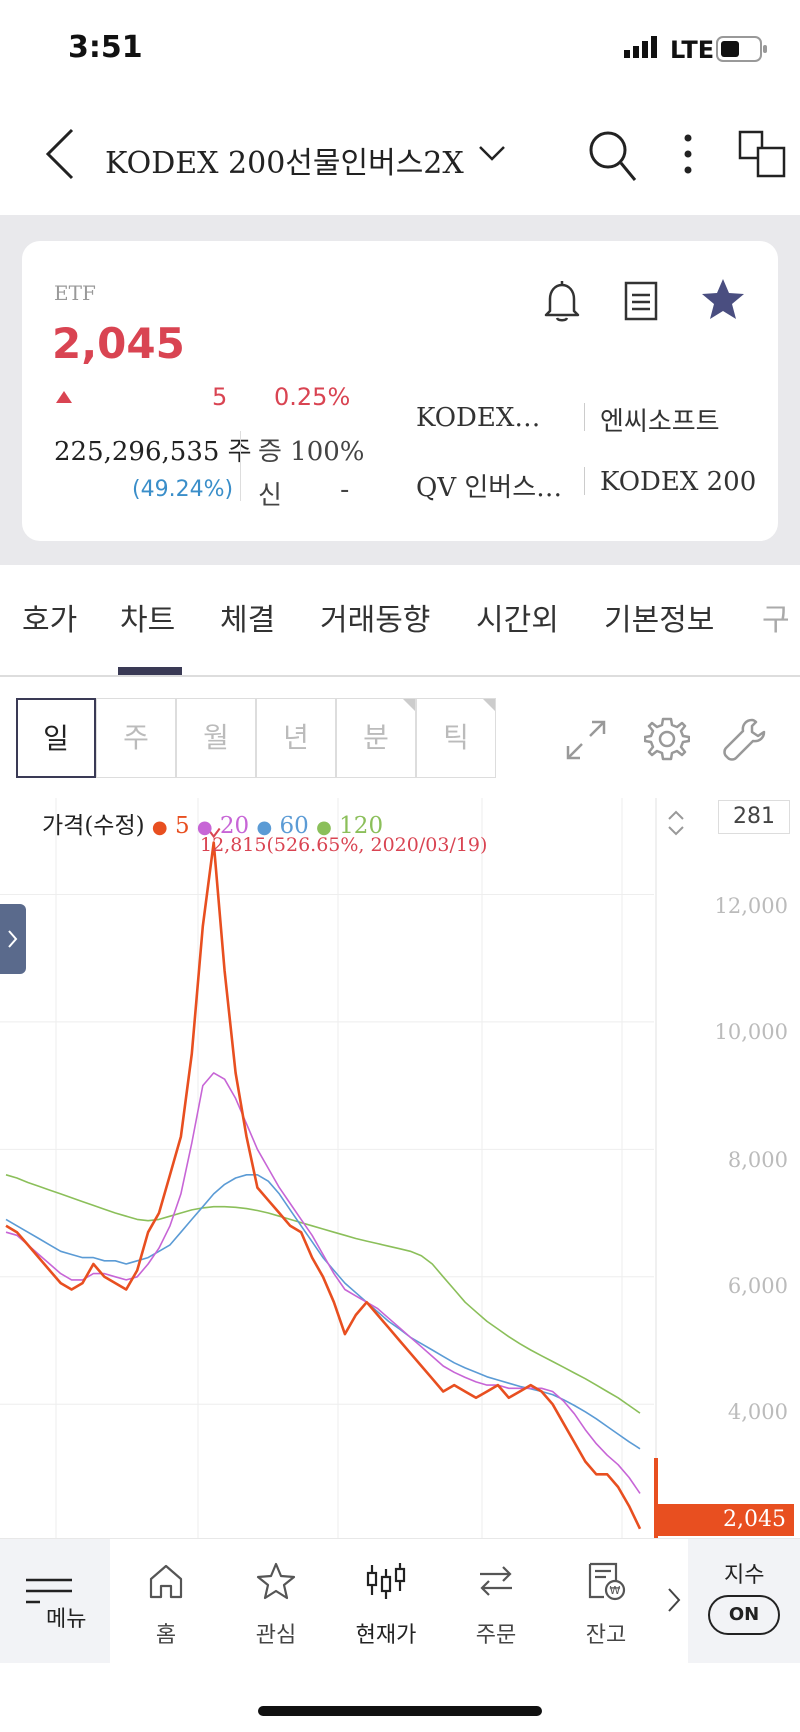  What do you see at coordinates (723, 299) in the screenshot?
I see `favorite-star-icon` at bounding box center [723, 299].